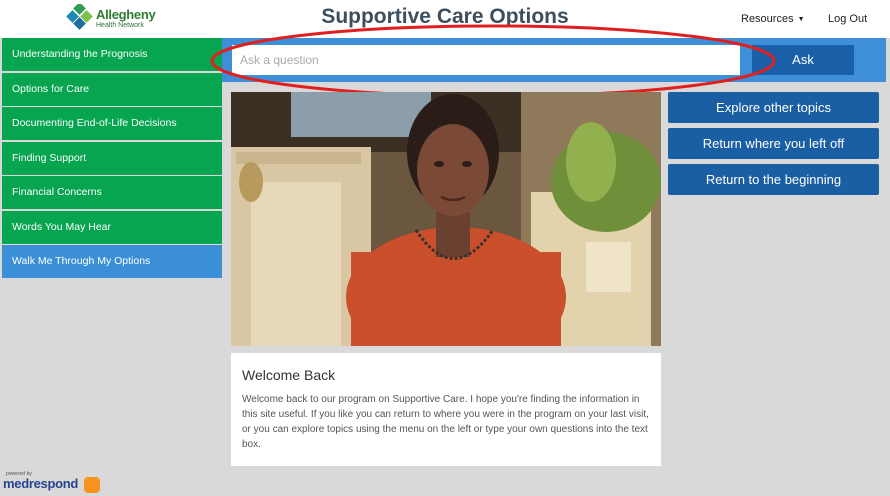 This screenshot has height=496, width=890. Describe the element at coordinates (767, 19) in the screenshot. I see `resources-label: Resources` at that location.